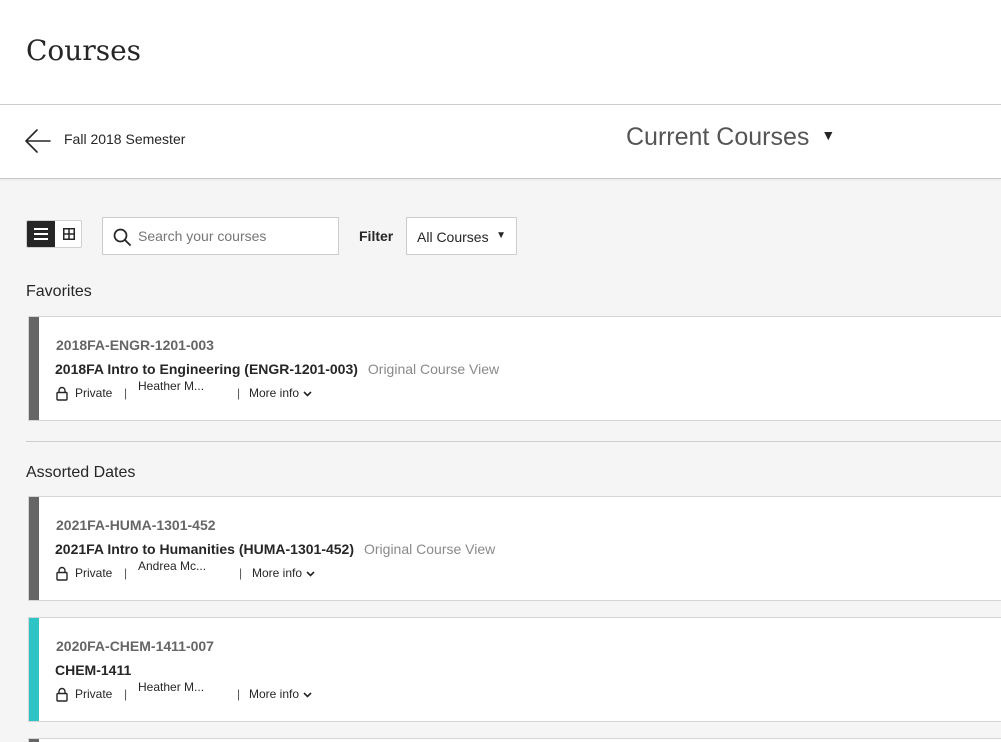  What do you see at coordinates (453, 237) in the screenshot?
I see `filter-value: All Courses` at bounding box center [453, 237].